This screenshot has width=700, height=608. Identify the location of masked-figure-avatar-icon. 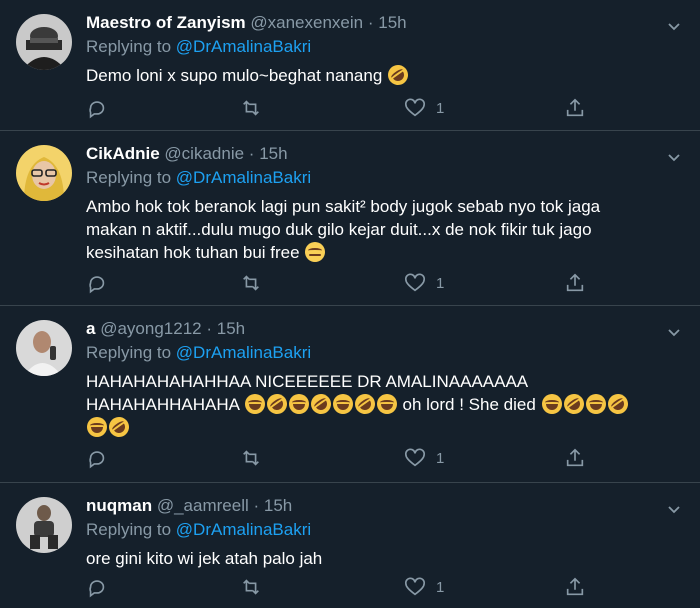
(44, 42).